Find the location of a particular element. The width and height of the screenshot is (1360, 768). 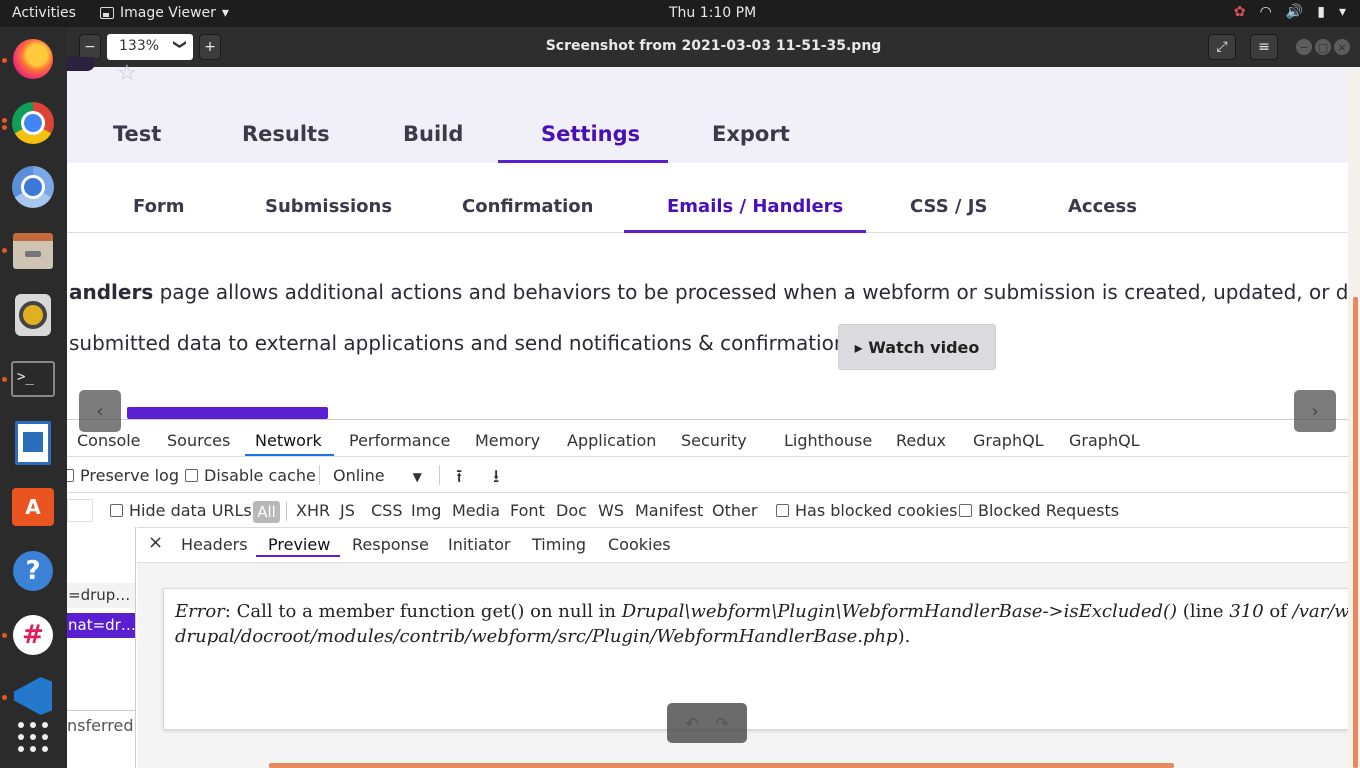

detail-tab-headers: Headers is located at coordinates (214, 544).